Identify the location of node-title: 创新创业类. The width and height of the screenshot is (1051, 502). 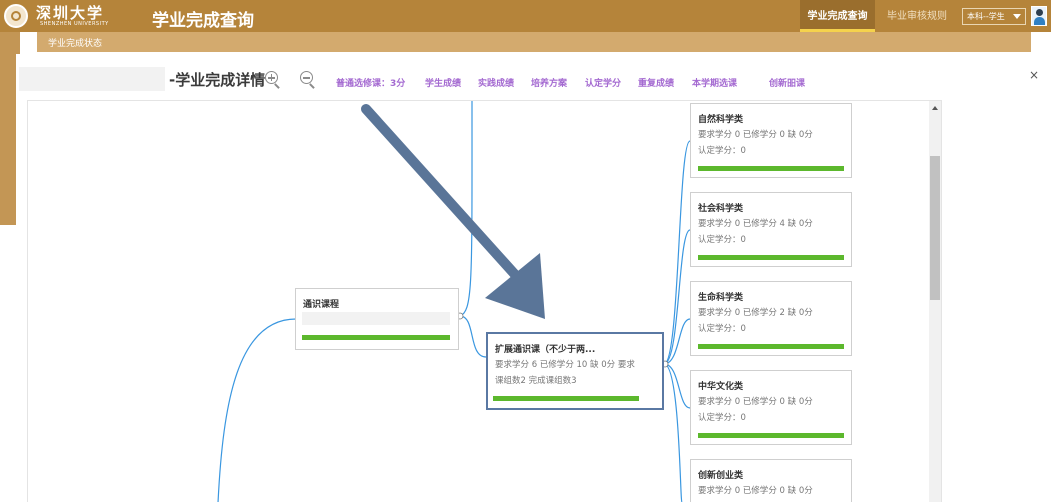
(721, 476).